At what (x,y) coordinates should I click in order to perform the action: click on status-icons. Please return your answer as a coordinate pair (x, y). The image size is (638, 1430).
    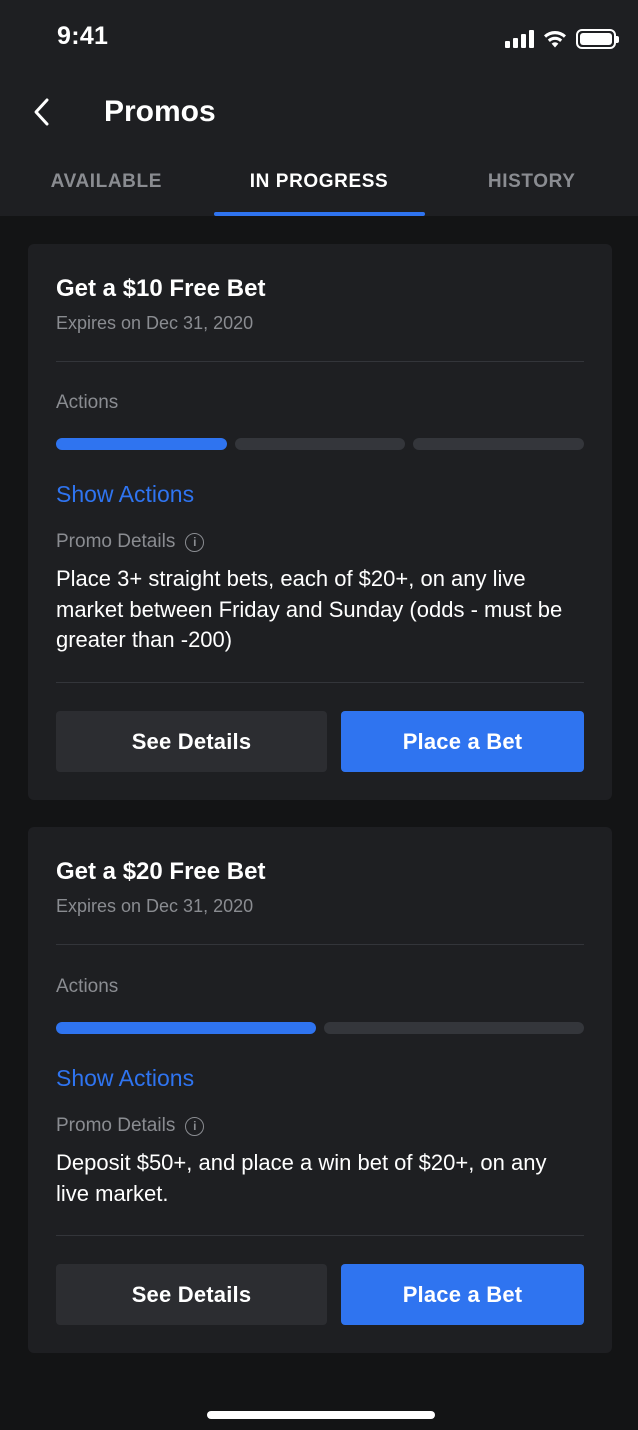
    Looking at the image, I should click on (562, 39).